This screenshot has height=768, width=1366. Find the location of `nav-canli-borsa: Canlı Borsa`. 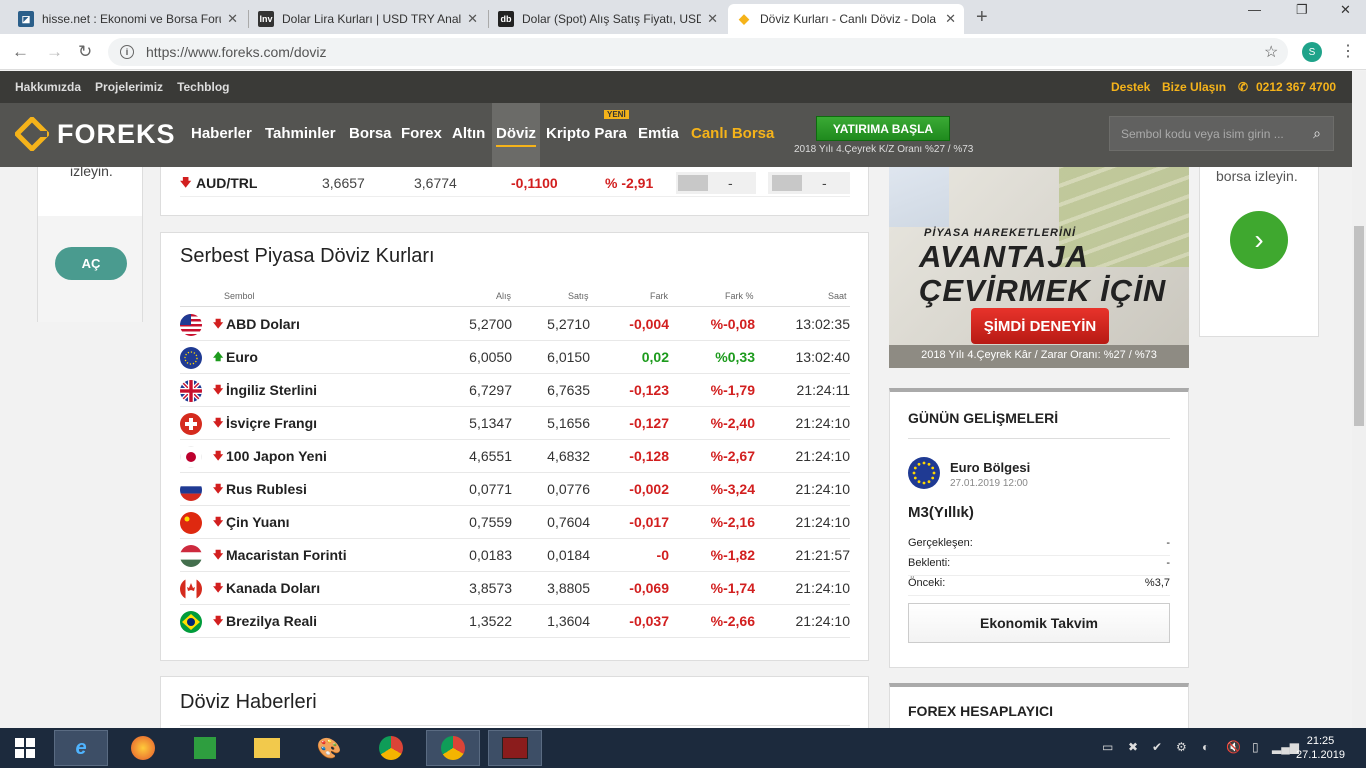

nav-canli-borsa: Canlı Borsa is located at coordinates (732, 133).